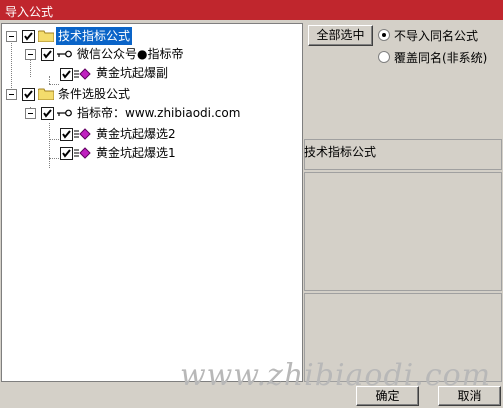 Image resolution: width=503 pixels, height=408 pixels. Describe the element at coordinates (384, 35) in the screenshot. I see `radio-skip-duplicates` at that location.